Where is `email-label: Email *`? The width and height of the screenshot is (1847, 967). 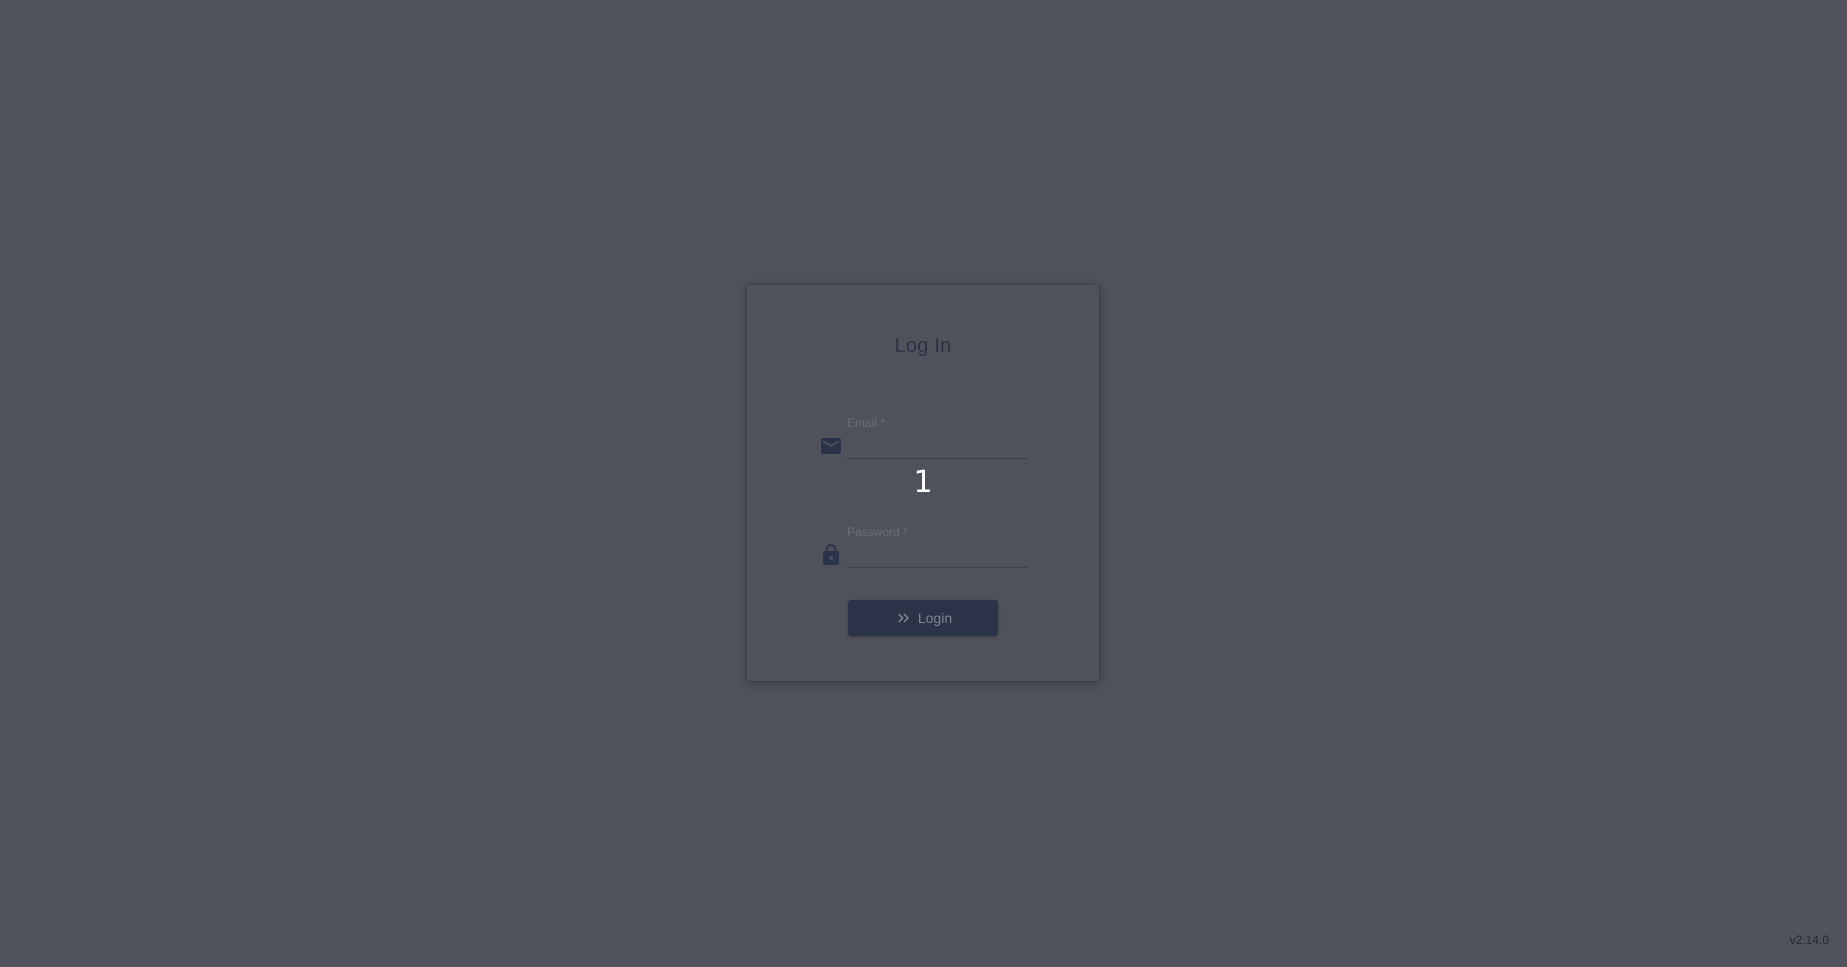
email-label: Email * is located at coordinates (866, 423).